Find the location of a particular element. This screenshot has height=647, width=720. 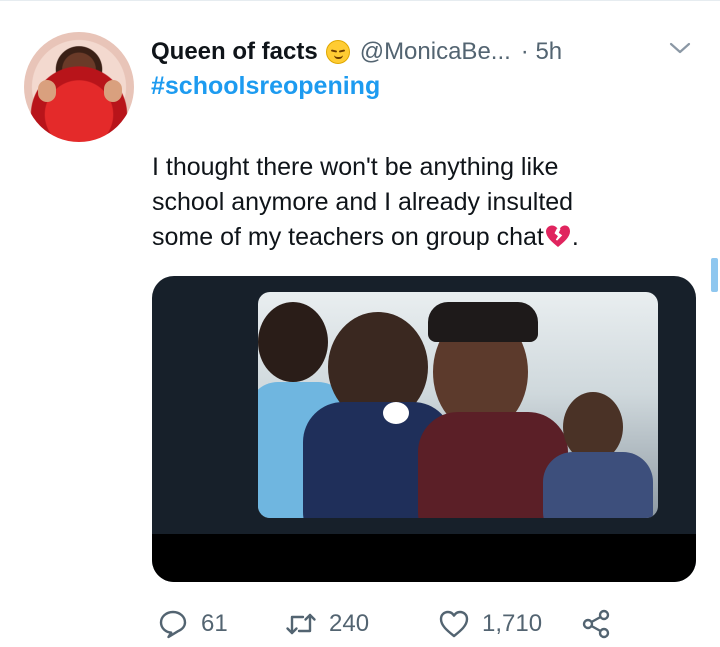

share-button is located at coordinates (596, 624).